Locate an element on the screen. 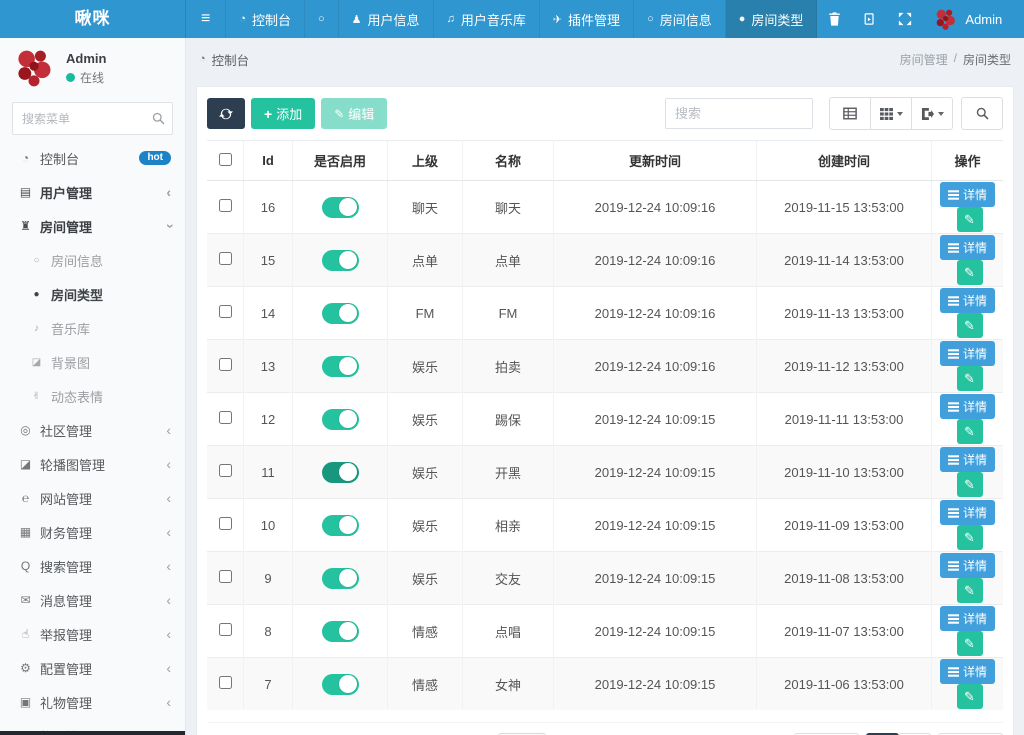 This screenshot has height=735, width=1024. nav-tab: ✈ 插件管理 is located at coordinates (587, 19).